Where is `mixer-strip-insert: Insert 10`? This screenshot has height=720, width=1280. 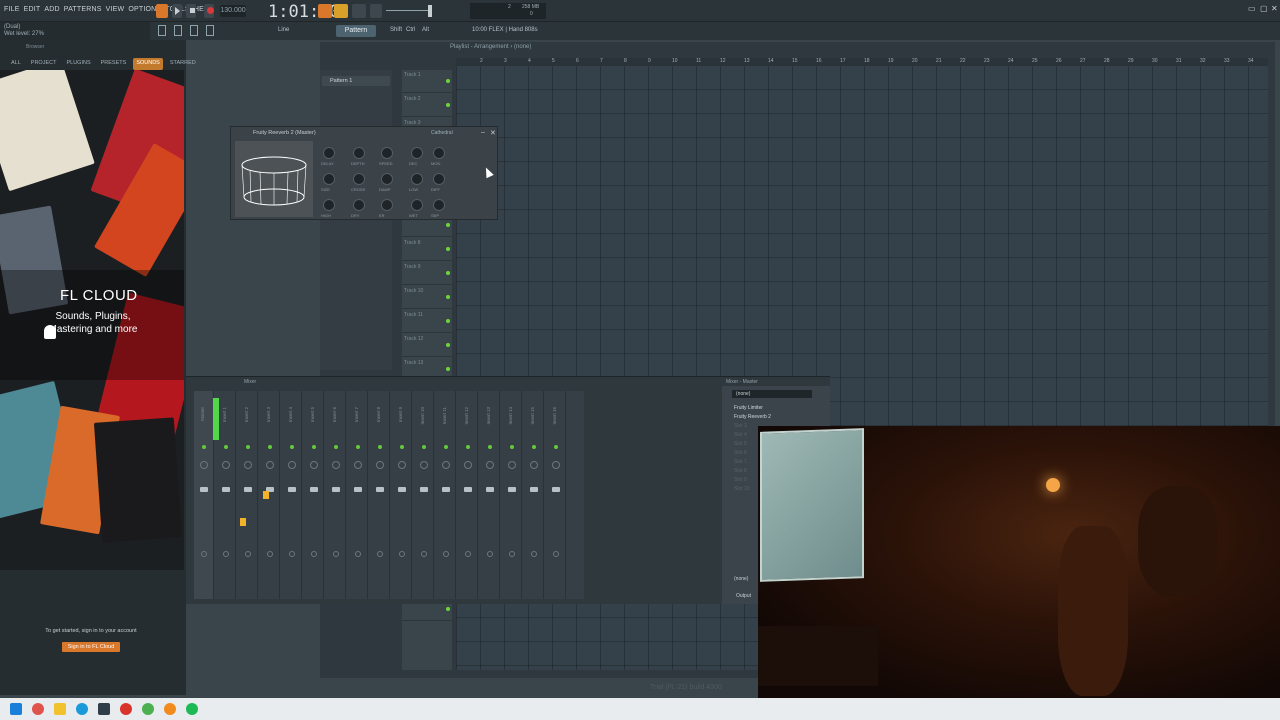
mixer-strip-insert: Insert 10 is located at coordinates (424, 495).